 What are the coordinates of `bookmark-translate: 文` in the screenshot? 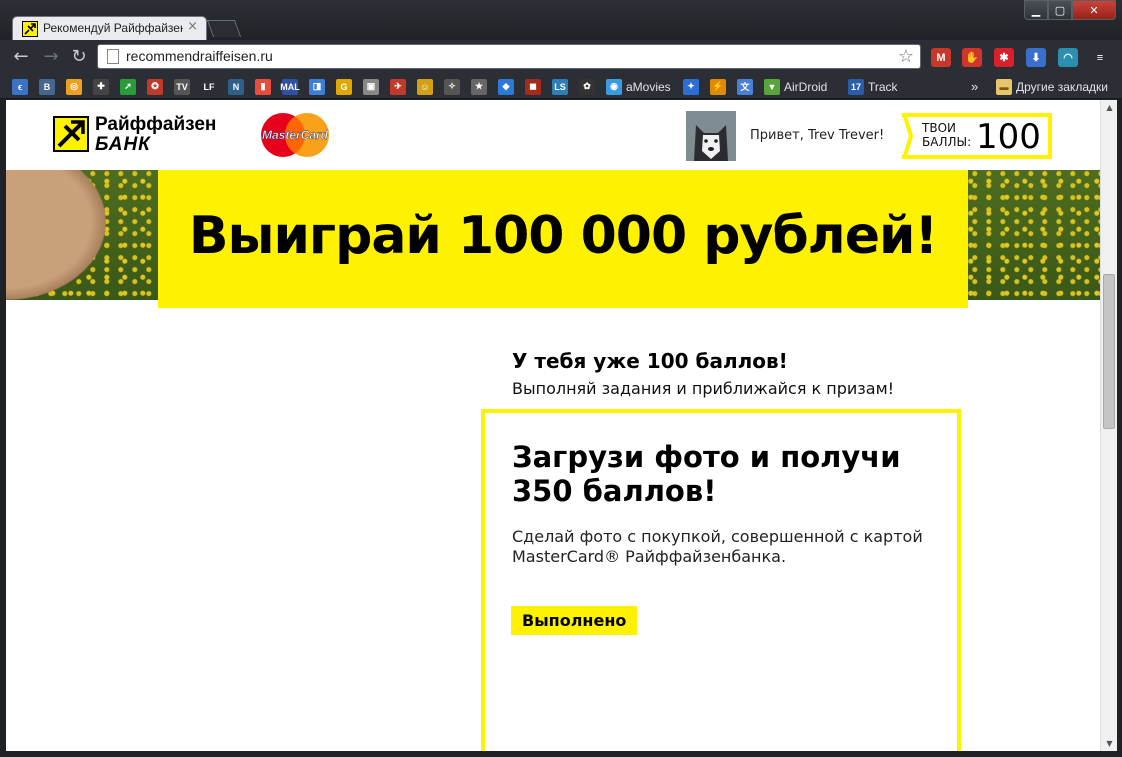 It's located at (745, 86).